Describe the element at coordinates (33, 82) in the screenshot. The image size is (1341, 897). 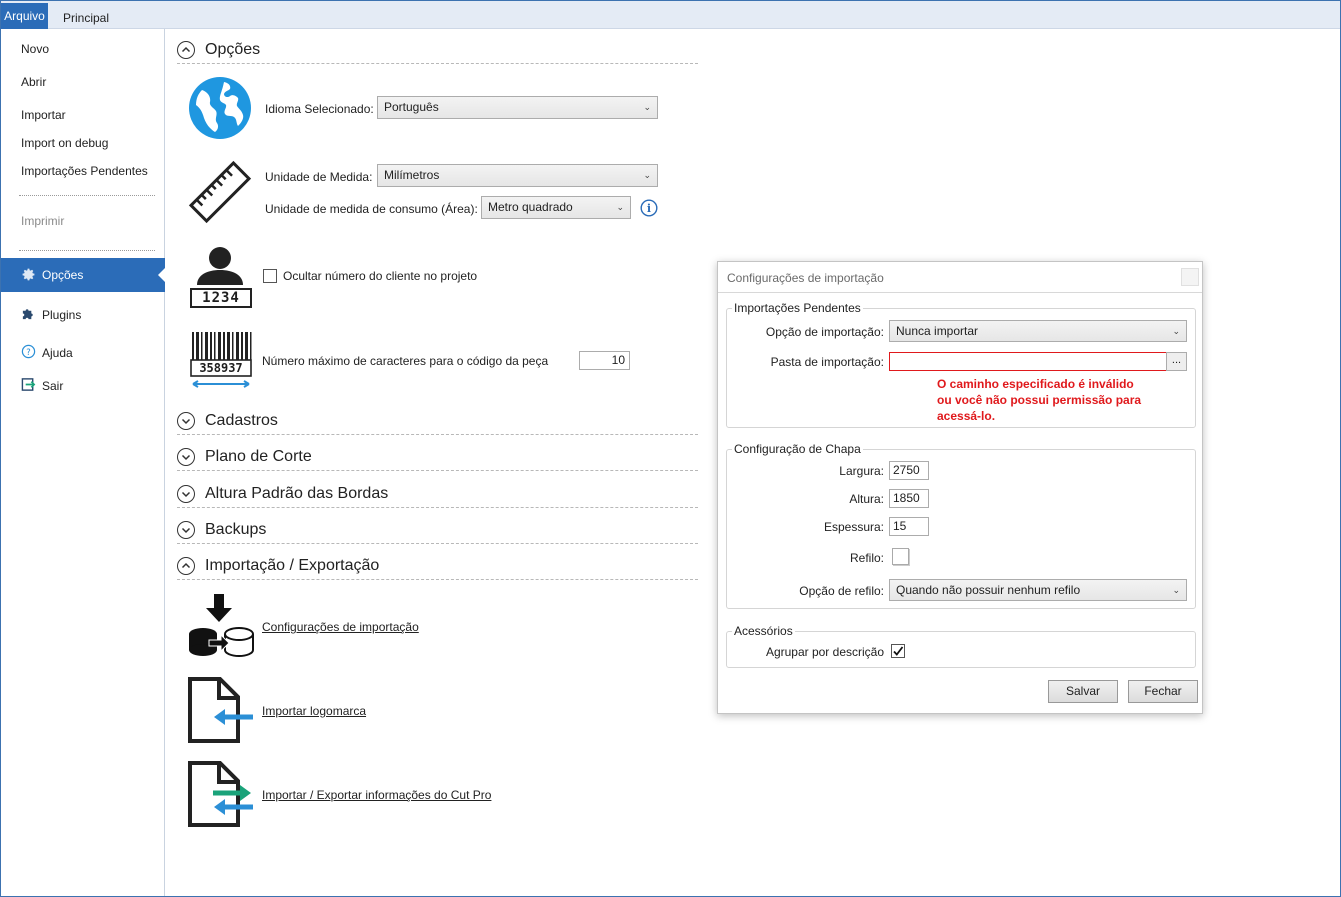
I see `sidebar-item-abrir: Abrir` at that location.